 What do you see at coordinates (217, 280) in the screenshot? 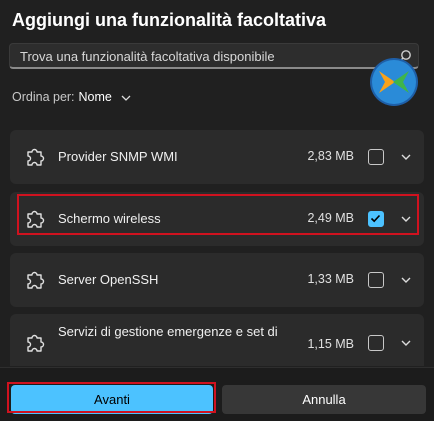
I see `feature-row-server-openssh: Server OpenSSH 1,33 MB` at bounding box center [217, 280].